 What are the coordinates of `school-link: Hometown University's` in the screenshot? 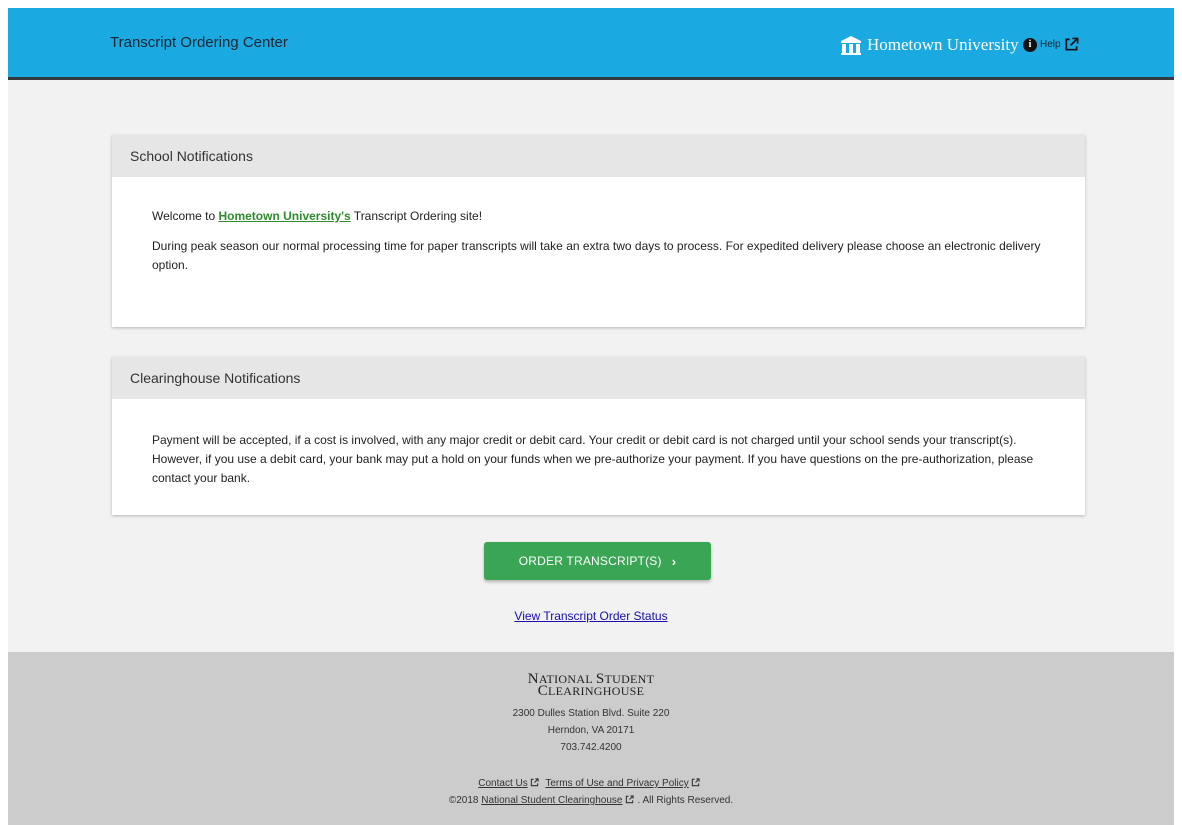 It's located at (284, 216).